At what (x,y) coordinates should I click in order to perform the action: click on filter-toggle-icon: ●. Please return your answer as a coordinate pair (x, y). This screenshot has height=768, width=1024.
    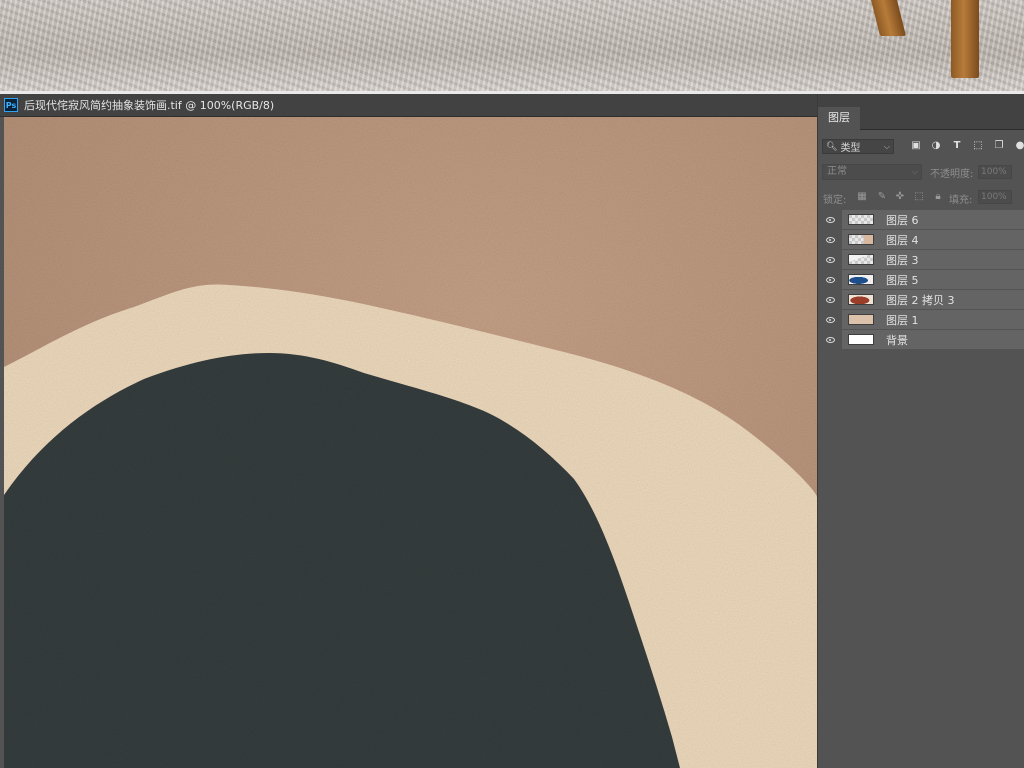
    Looking at the image, I should click on (1019, 146).